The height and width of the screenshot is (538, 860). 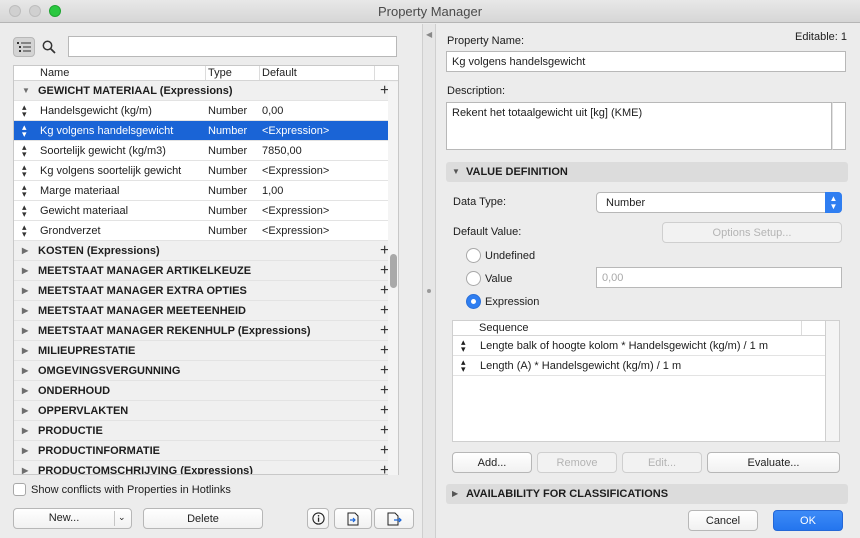 I want to click on list-view-icon, so click(x=24, y=47).